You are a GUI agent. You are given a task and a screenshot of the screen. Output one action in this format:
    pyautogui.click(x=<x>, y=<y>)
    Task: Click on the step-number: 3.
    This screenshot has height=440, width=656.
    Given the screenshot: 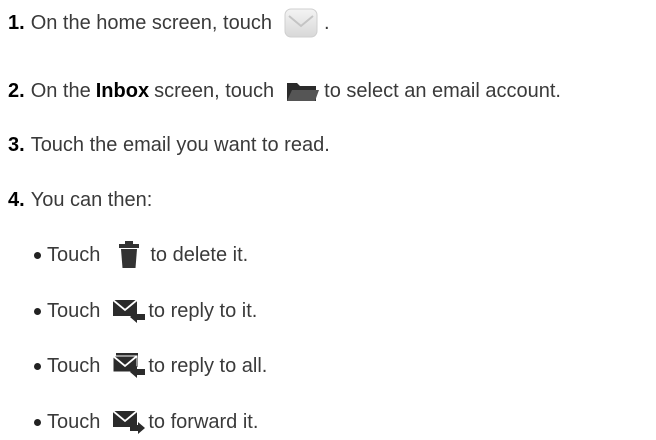 What is the action you would take?
    pyautogui.click(x=16, y=145)
    